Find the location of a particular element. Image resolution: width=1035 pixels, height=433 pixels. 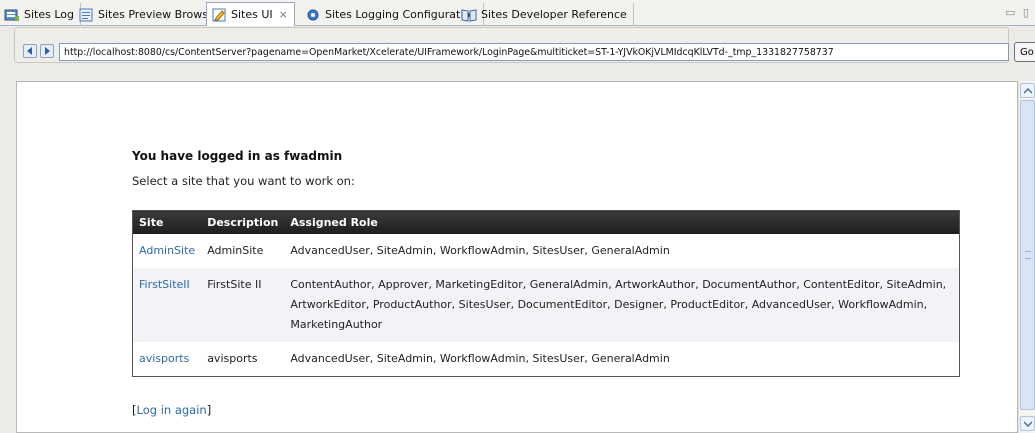

log-in-again-link: Log in again is located at coordinates (172, 410).